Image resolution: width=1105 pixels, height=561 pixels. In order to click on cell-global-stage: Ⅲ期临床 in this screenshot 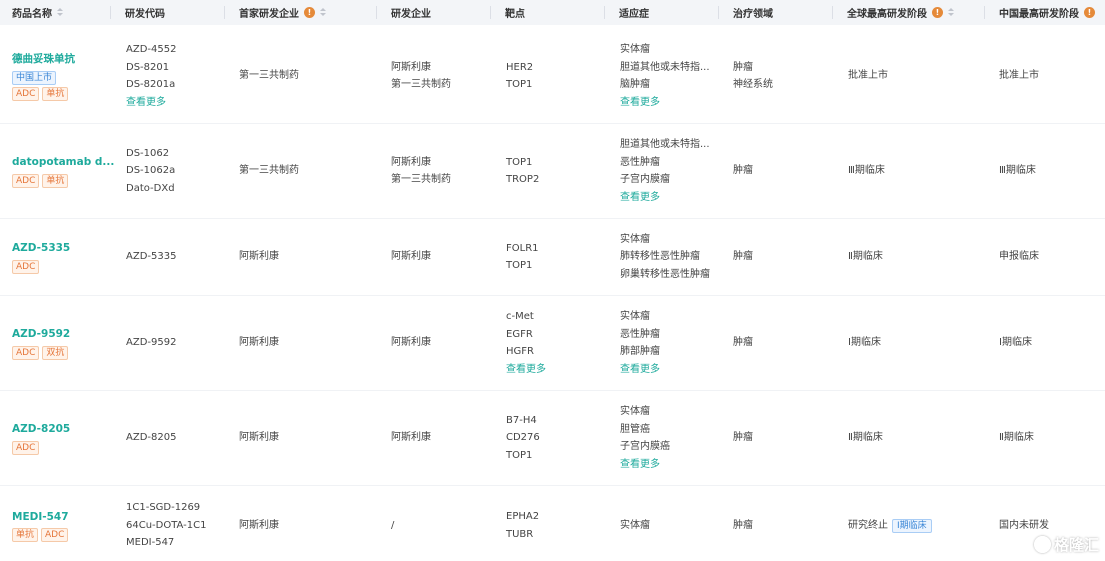, I will do `click(866, 171)`.